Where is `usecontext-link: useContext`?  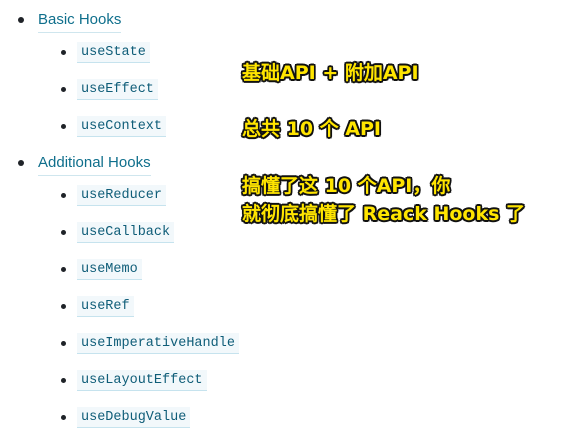
usecontext-link: useContext is located at coordinates (122, 126).